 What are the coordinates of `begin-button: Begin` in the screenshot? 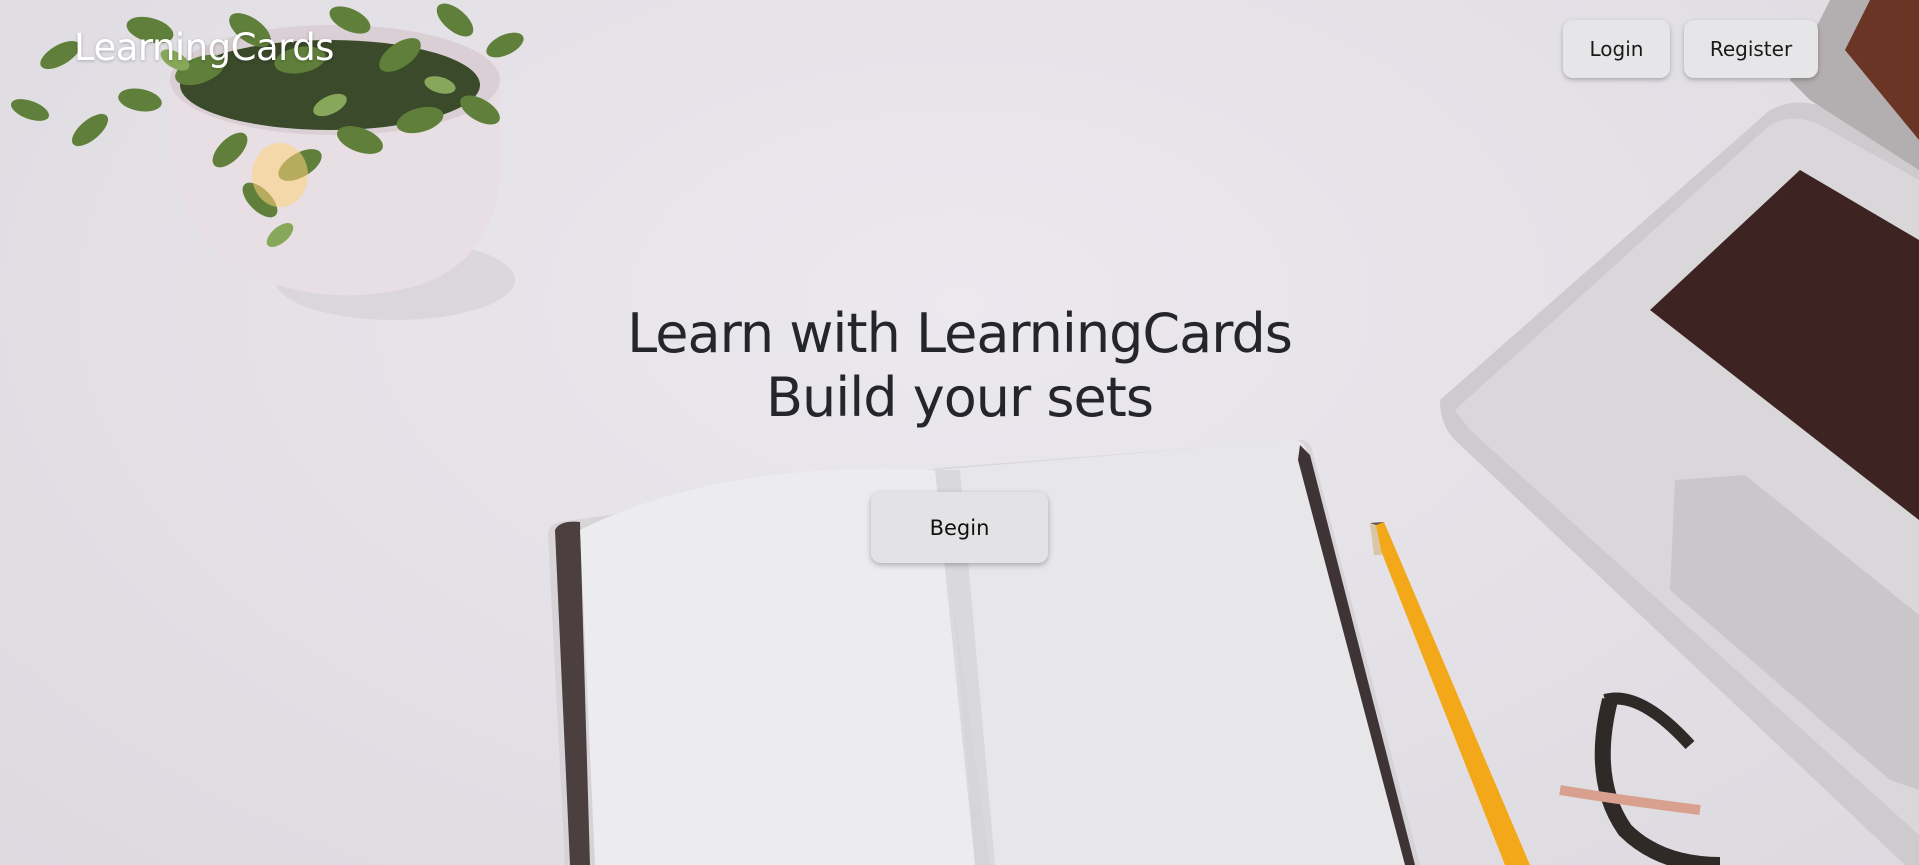 It's located at (959, 527).